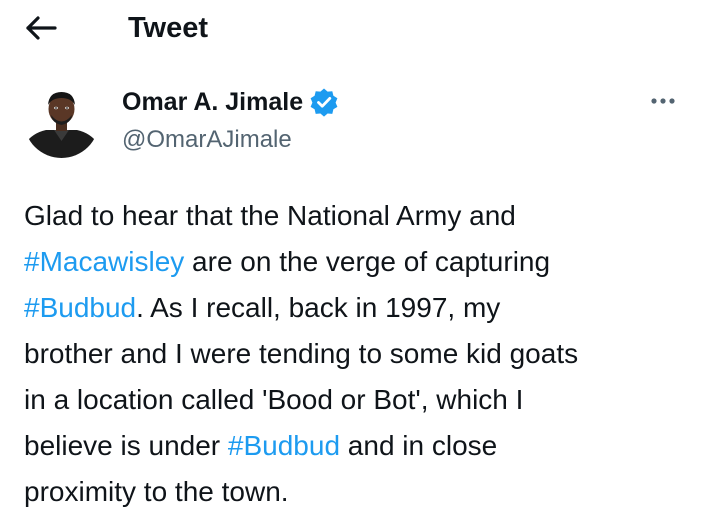 Image resolution: width=707 pixels, height=520 pixels. Describe the element at coordinates (213, 102) in the screenshot. I see `author-name-text: Omar A. Jimale` at that location.